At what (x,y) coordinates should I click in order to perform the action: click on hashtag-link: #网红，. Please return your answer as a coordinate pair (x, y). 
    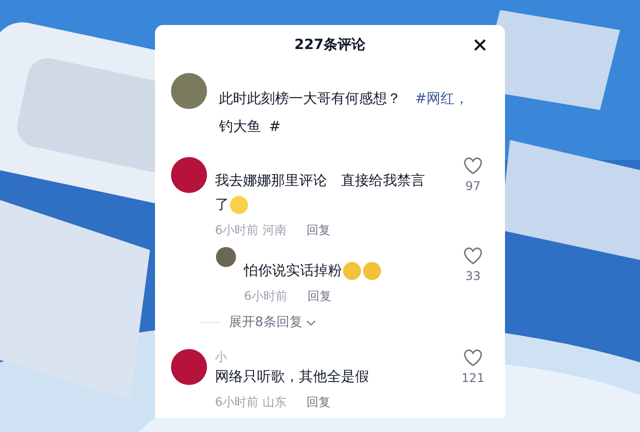
    Looking at the image, I should click on (442, 99).